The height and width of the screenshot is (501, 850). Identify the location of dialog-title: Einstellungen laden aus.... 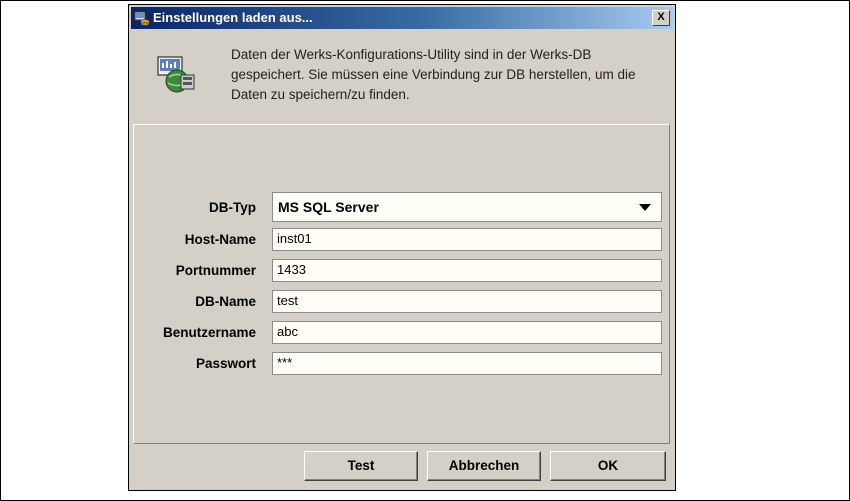
(233, 17).